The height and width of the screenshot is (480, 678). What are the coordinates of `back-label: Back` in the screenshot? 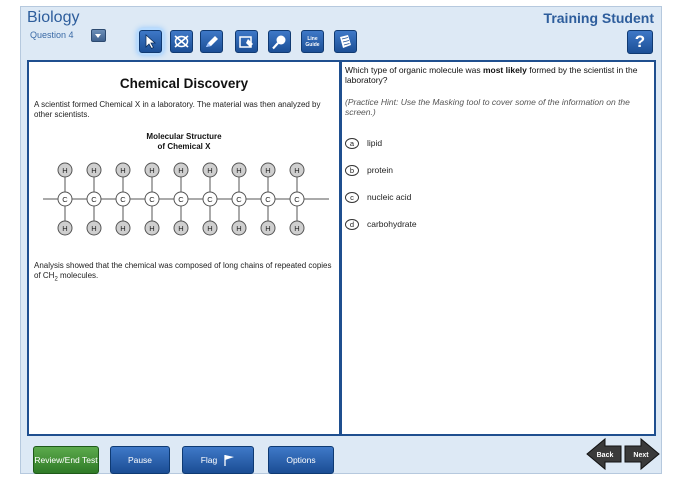 It's located at (605, 455).